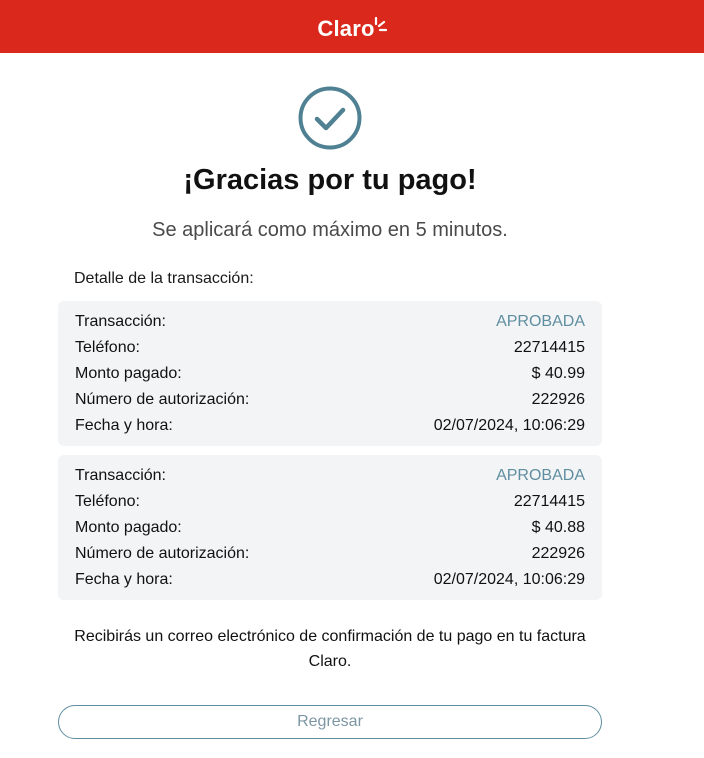 Image resolution: width=704 pixels, height=758 pixels. What do you see at coordinates (330, 230) in the screenshot?
I see `page-subtitle: Se aplicará como máximo en 5 minutos.` at bounding box center [330, 230].